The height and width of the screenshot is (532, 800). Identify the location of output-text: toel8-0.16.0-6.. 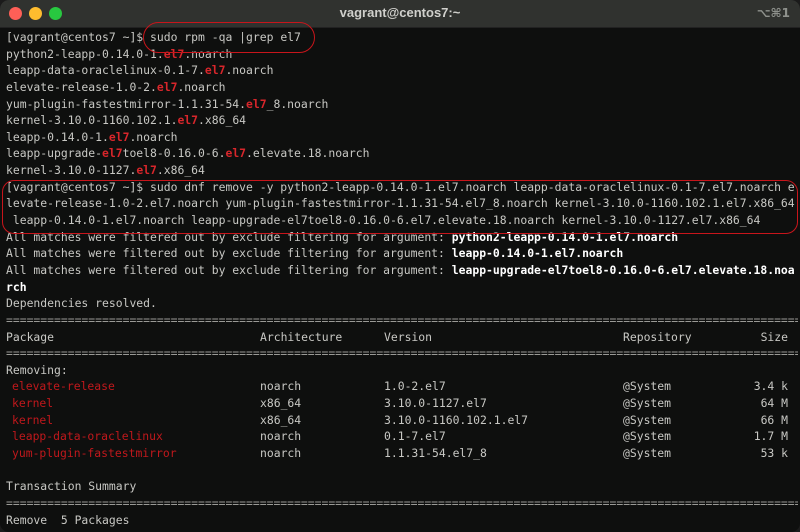
(174, 153).